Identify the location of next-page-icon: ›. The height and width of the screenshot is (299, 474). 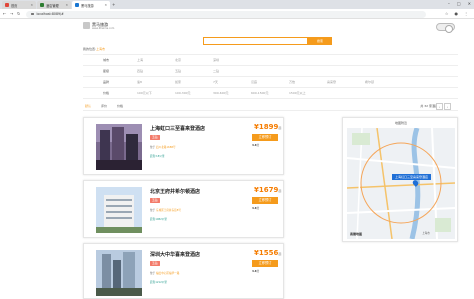
(447, 106).